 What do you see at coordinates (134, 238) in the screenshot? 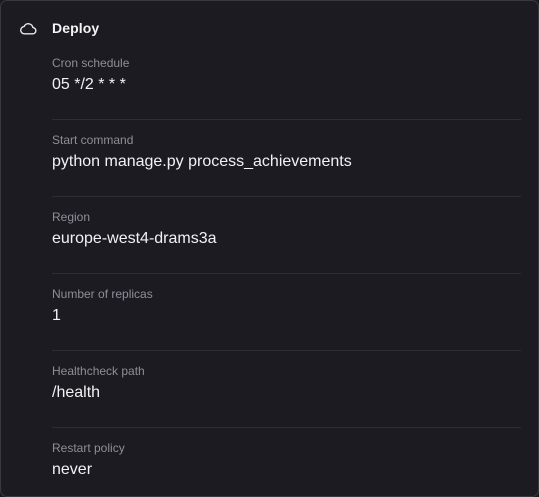
I see `setting-value: europe-west4-drams3a` at bounding box center [134, 238].